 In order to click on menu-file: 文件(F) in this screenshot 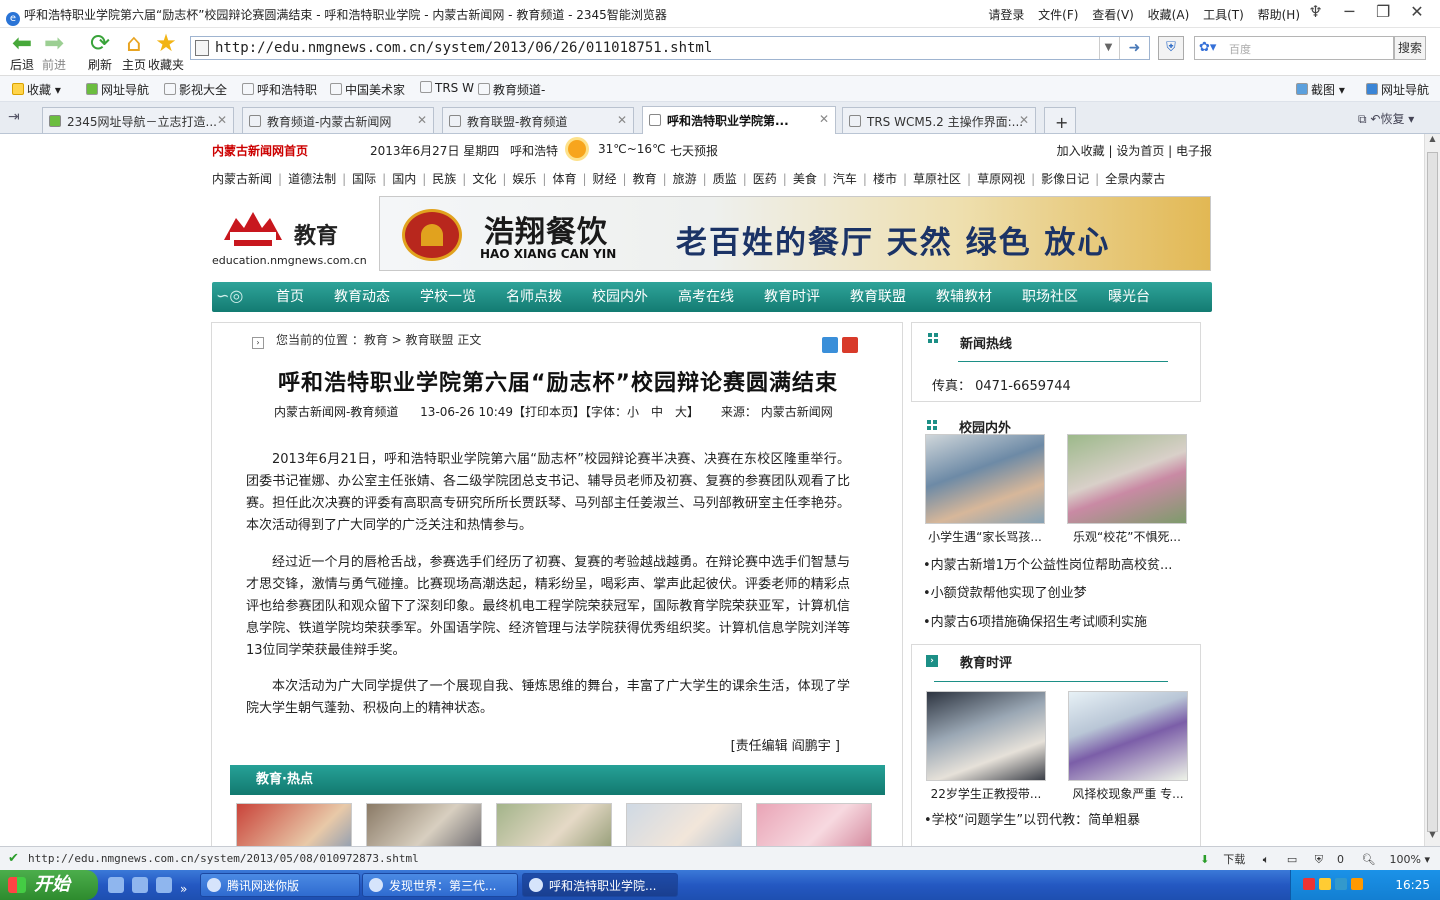, I will do `click(1058, 15)`.